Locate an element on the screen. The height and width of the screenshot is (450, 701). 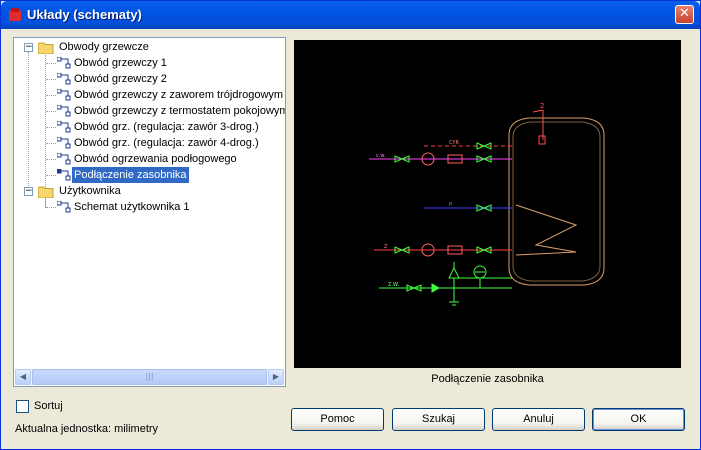
label-p: P is located at coordinates (450, 205).